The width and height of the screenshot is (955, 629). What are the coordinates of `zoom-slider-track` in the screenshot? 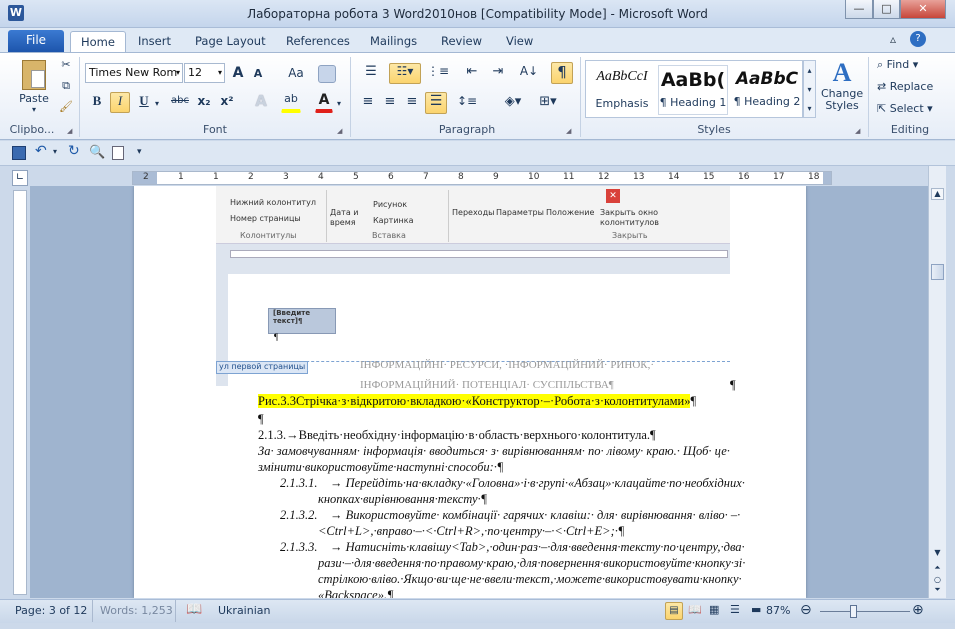 It's located at (865, 611).